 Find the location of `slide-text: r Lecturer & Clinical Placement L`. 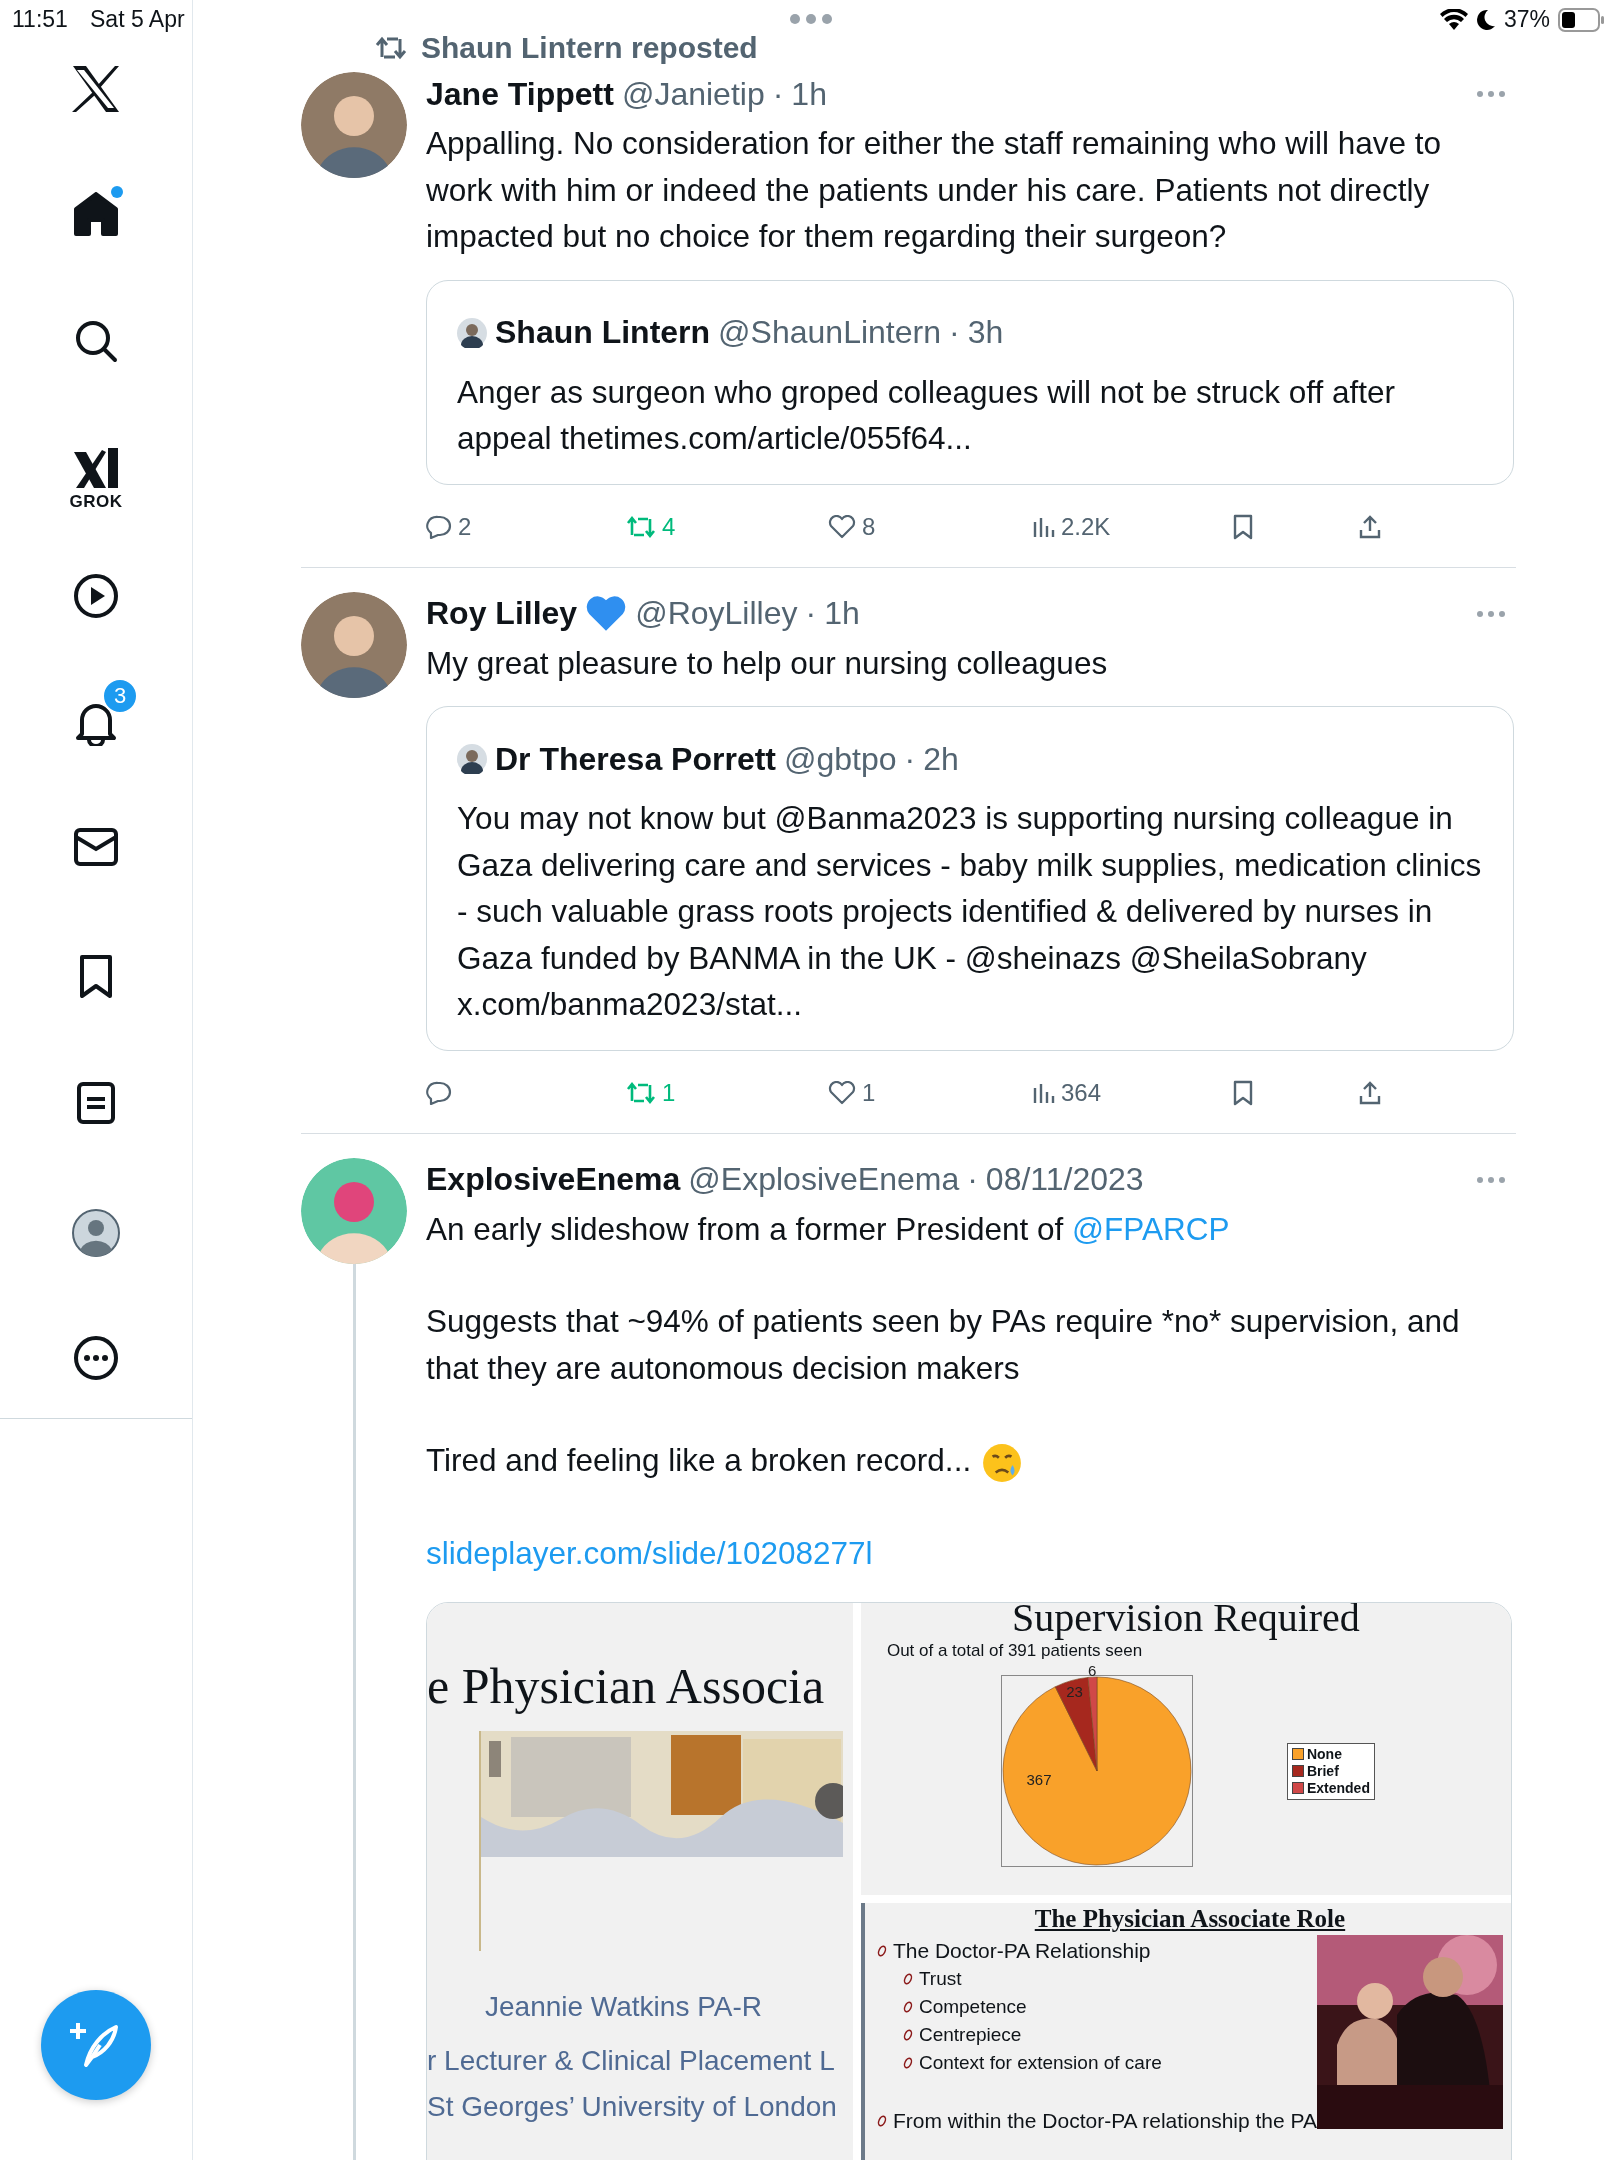

slide-text: r Lecturer & Clinical Placement L is located at coordinates (631, 2061).